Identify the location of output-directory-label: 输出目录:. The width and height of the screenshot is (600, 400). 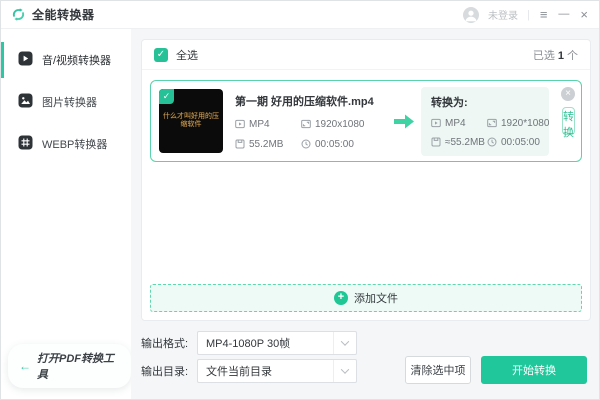
(165, 372).